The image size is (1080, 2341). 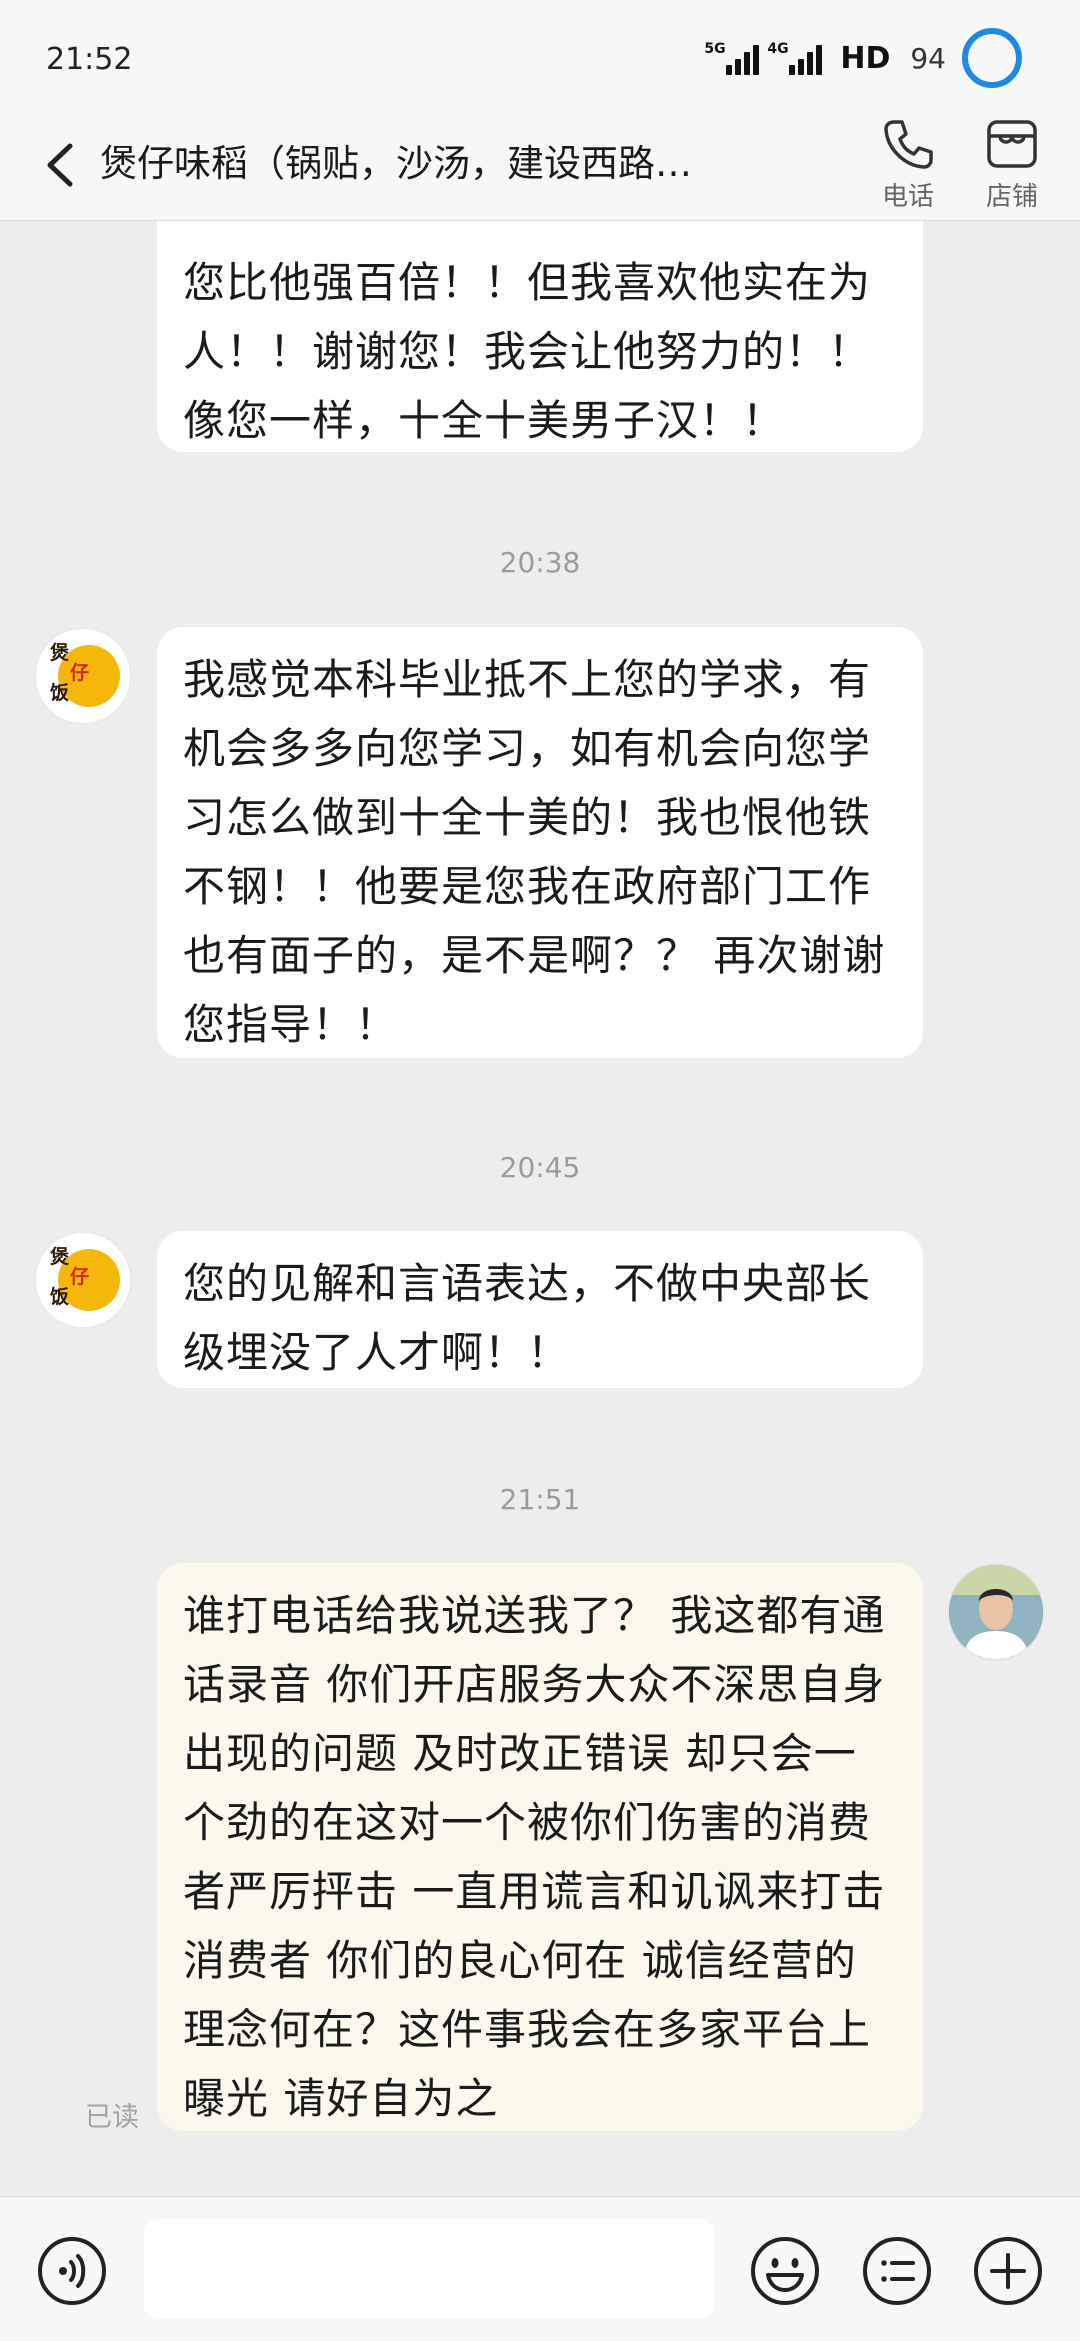 I want to click on list-icon, so click(x=897, y=2271).